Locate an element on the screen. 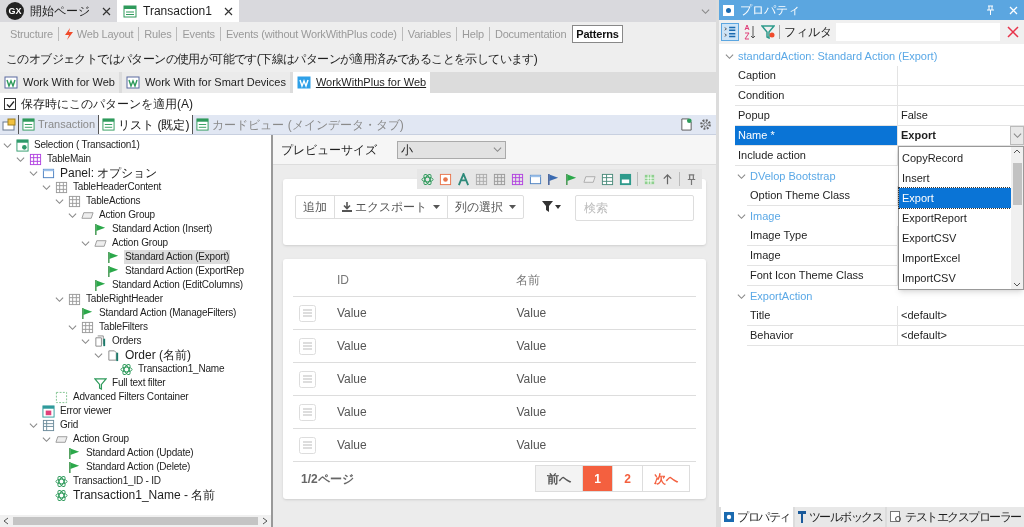  tree-item: TableHeaderContent is located at coordinates (117, 187).